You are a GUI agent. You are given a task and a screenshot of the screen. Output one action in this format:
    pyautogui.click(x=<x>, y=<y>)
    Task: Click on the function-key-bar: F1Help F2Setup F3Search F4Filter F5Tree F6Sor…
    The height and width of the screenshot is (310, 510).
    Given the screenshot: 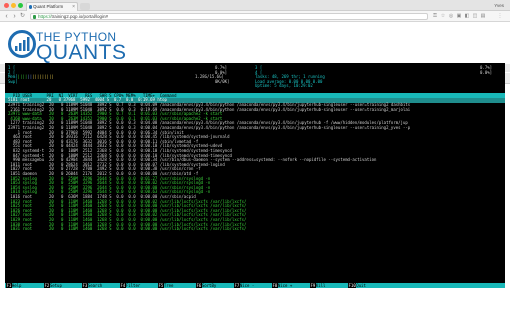 What is the action you would take?
    pyautogui.click(x=255, y=285)
    